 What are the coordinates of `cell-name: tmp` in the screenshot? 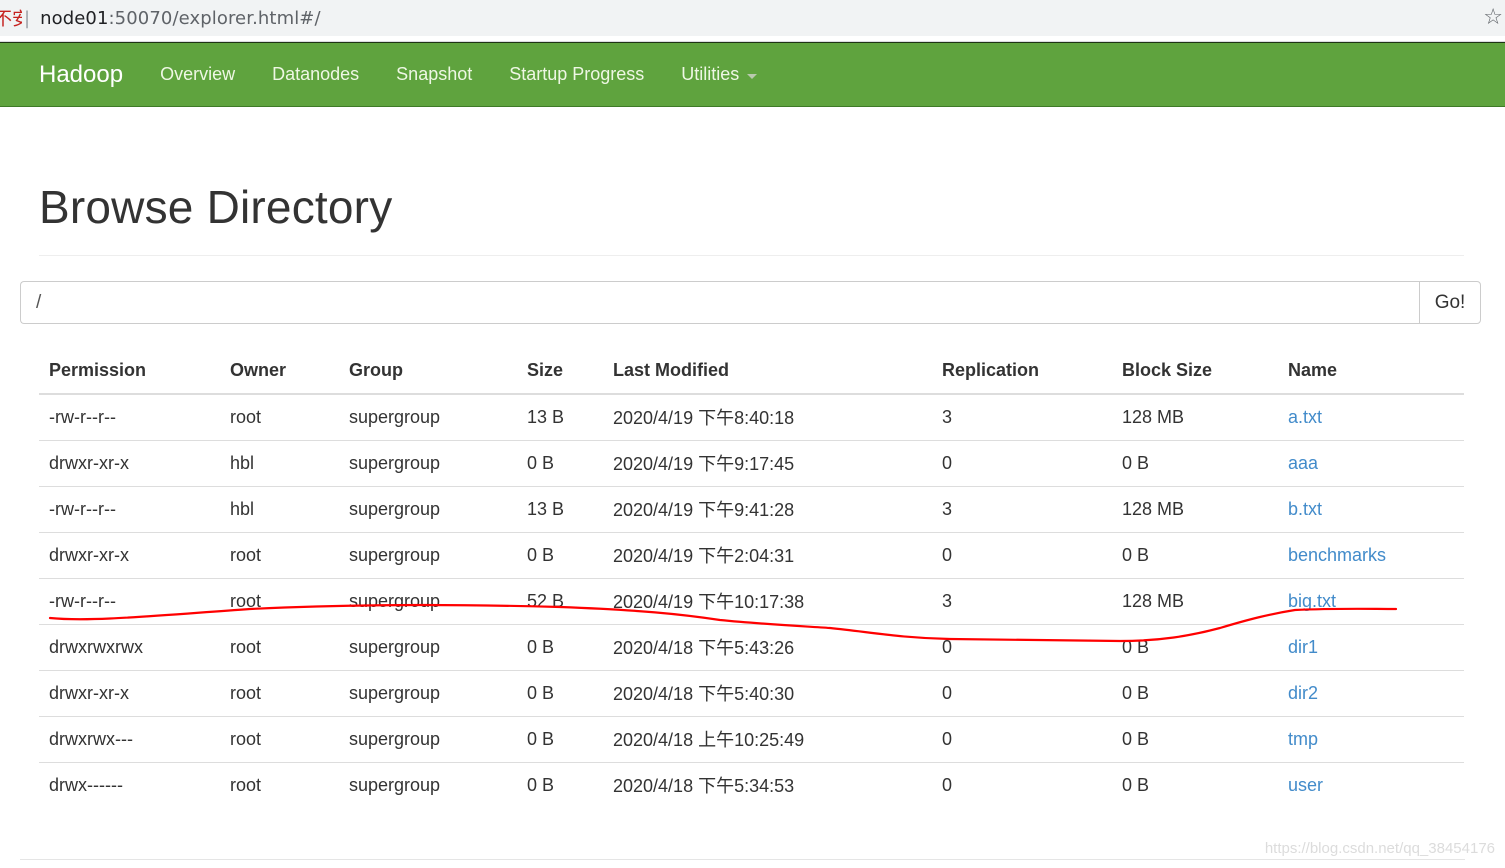 It's located at (1371, 738).